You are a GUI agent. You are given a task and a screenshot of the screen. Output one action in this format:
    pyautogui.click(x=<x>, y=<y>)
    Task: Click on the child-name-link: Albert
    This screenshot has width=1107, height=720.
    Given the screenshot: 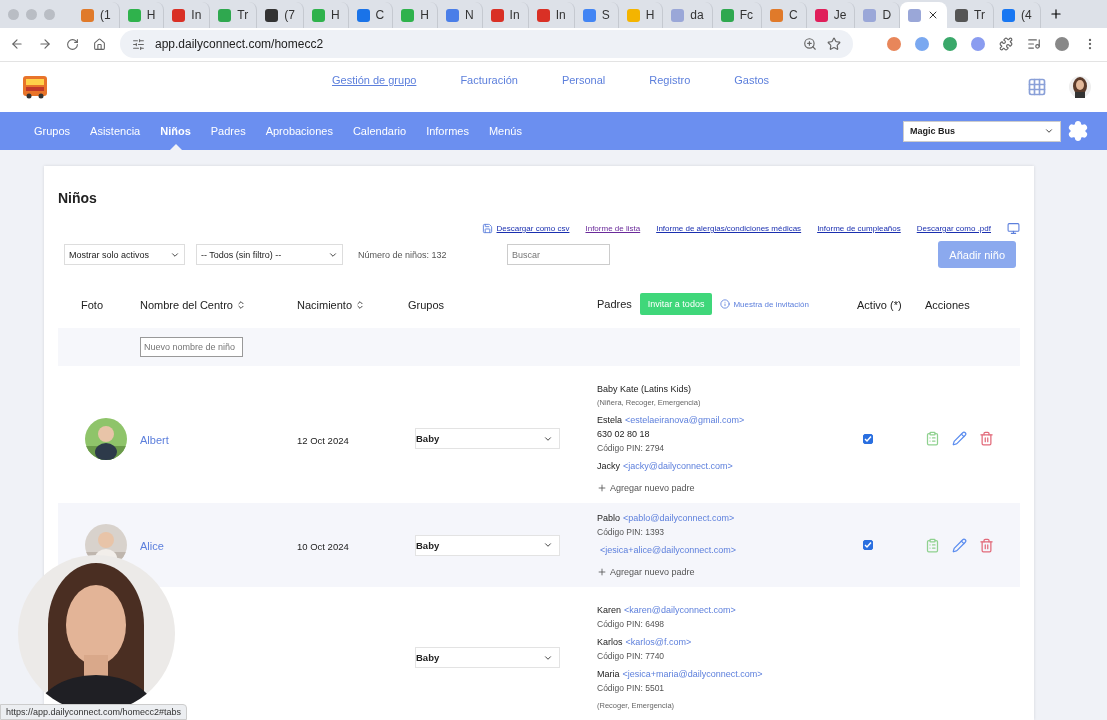 What is the action you would take?
    pyautogui.click(x=154, y=439)
    